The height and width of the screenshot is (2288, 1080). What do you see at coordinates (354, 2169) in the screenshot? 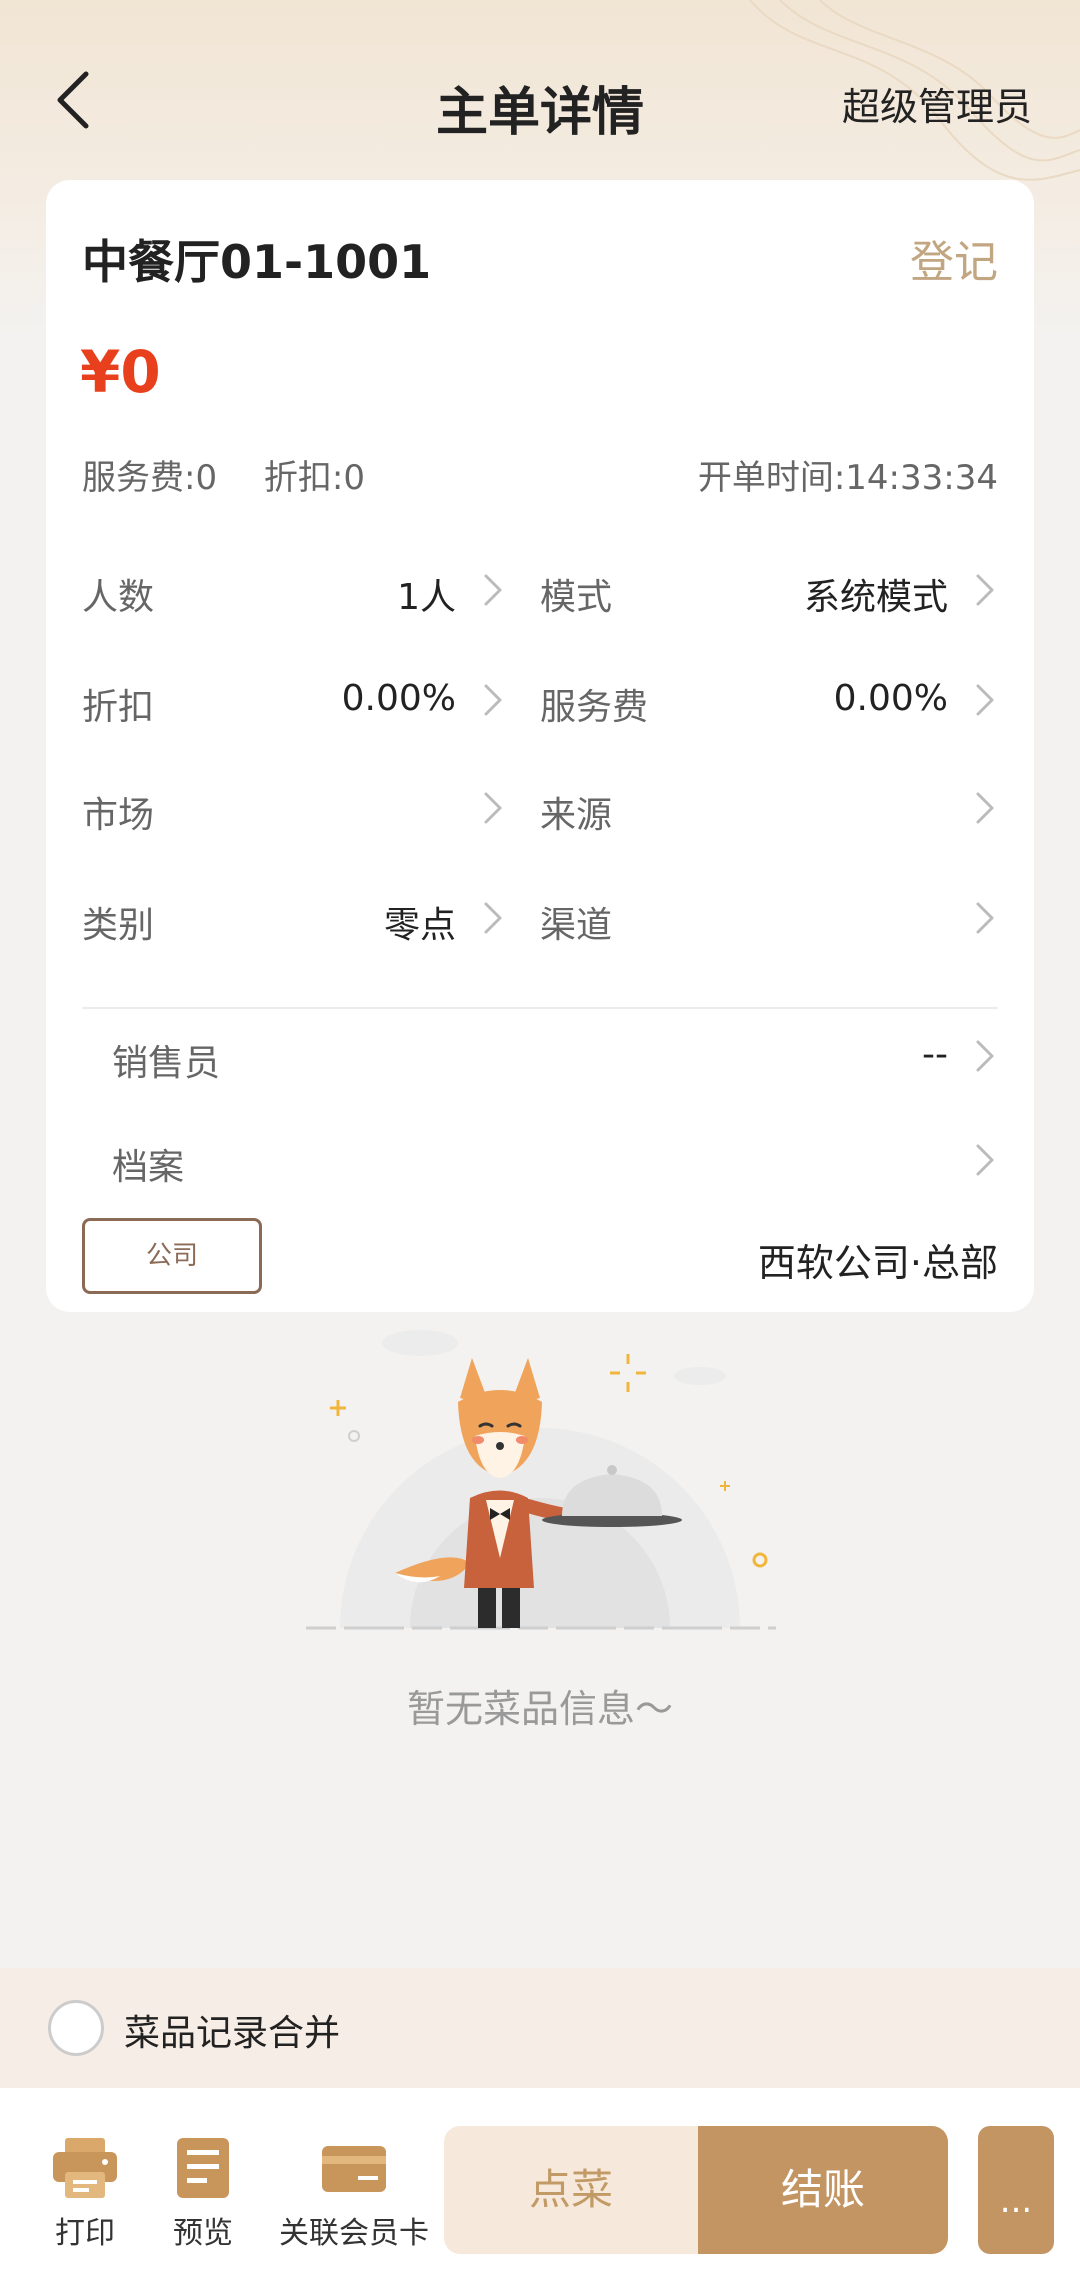
I see `card-icon` at bounding box center [354, 2169].